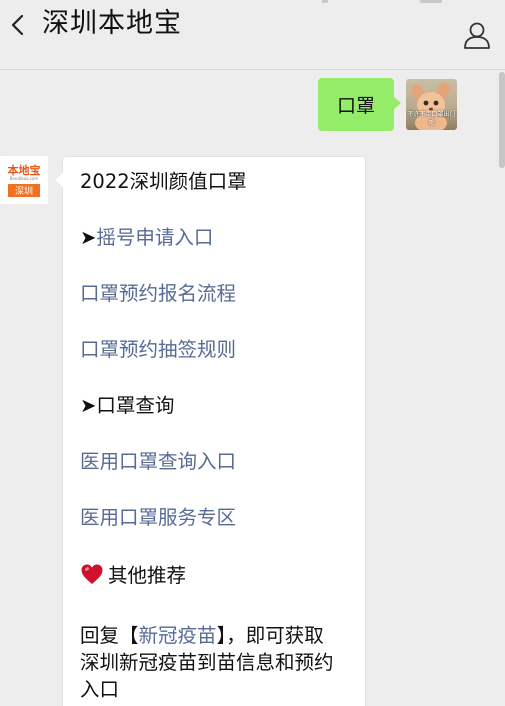  I want to click on reply-prefix: 回复【, so click(109, 635).